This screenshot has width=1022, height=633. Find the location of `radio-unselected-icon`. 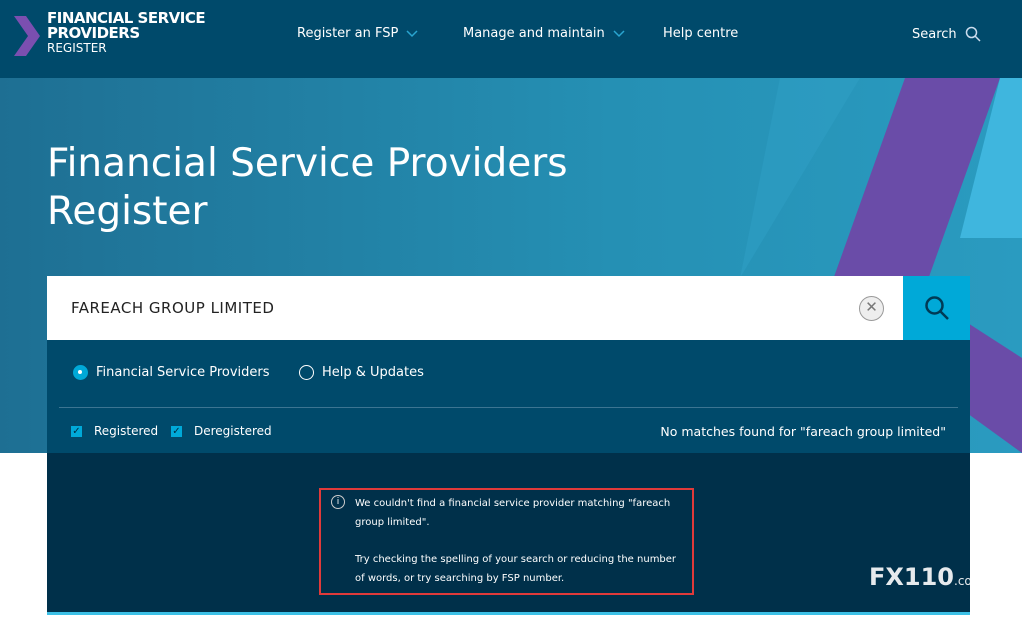

radio-unselected-icon is located at coordinates (306, 372).